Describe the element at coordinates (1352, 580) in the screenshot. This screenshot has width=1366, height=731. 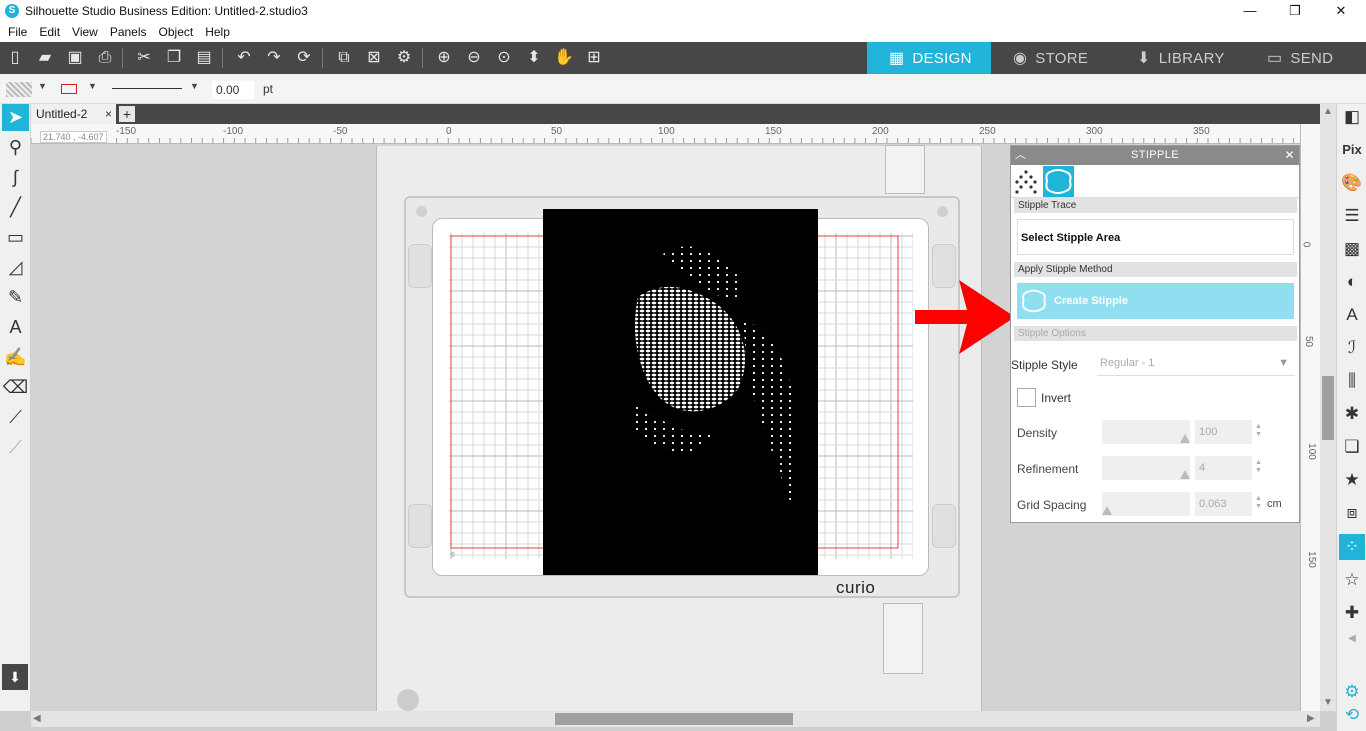
I see `star-outline-icon: ☆` at that location.